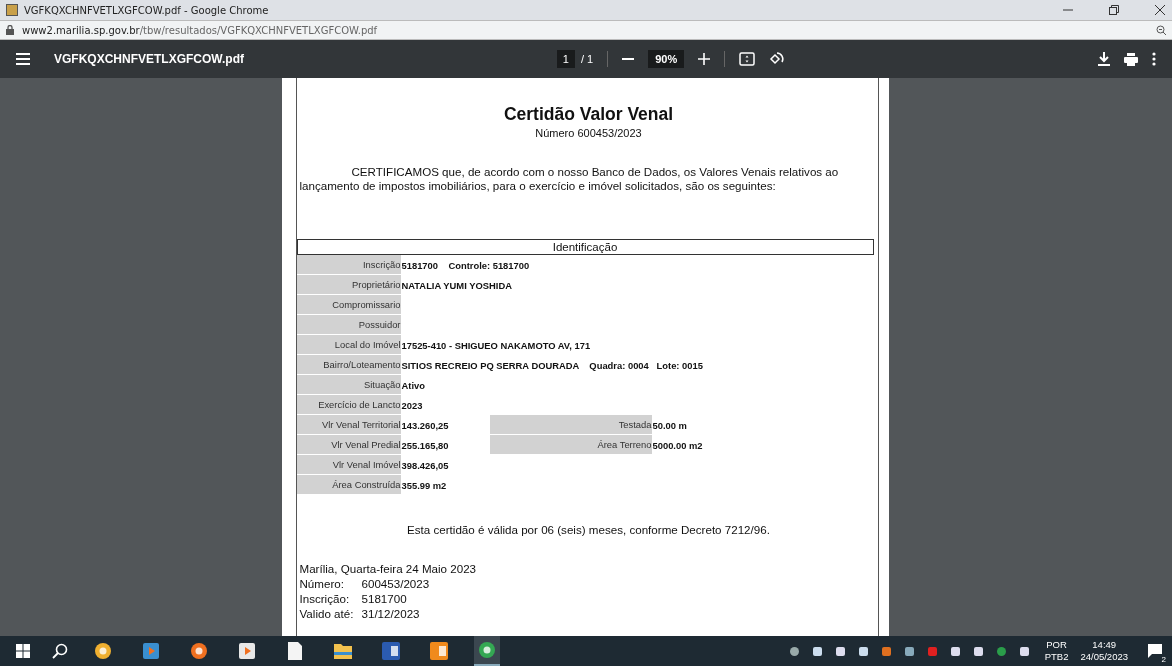  I want to click on field-value: 355.99 m2, so click(424, 485).